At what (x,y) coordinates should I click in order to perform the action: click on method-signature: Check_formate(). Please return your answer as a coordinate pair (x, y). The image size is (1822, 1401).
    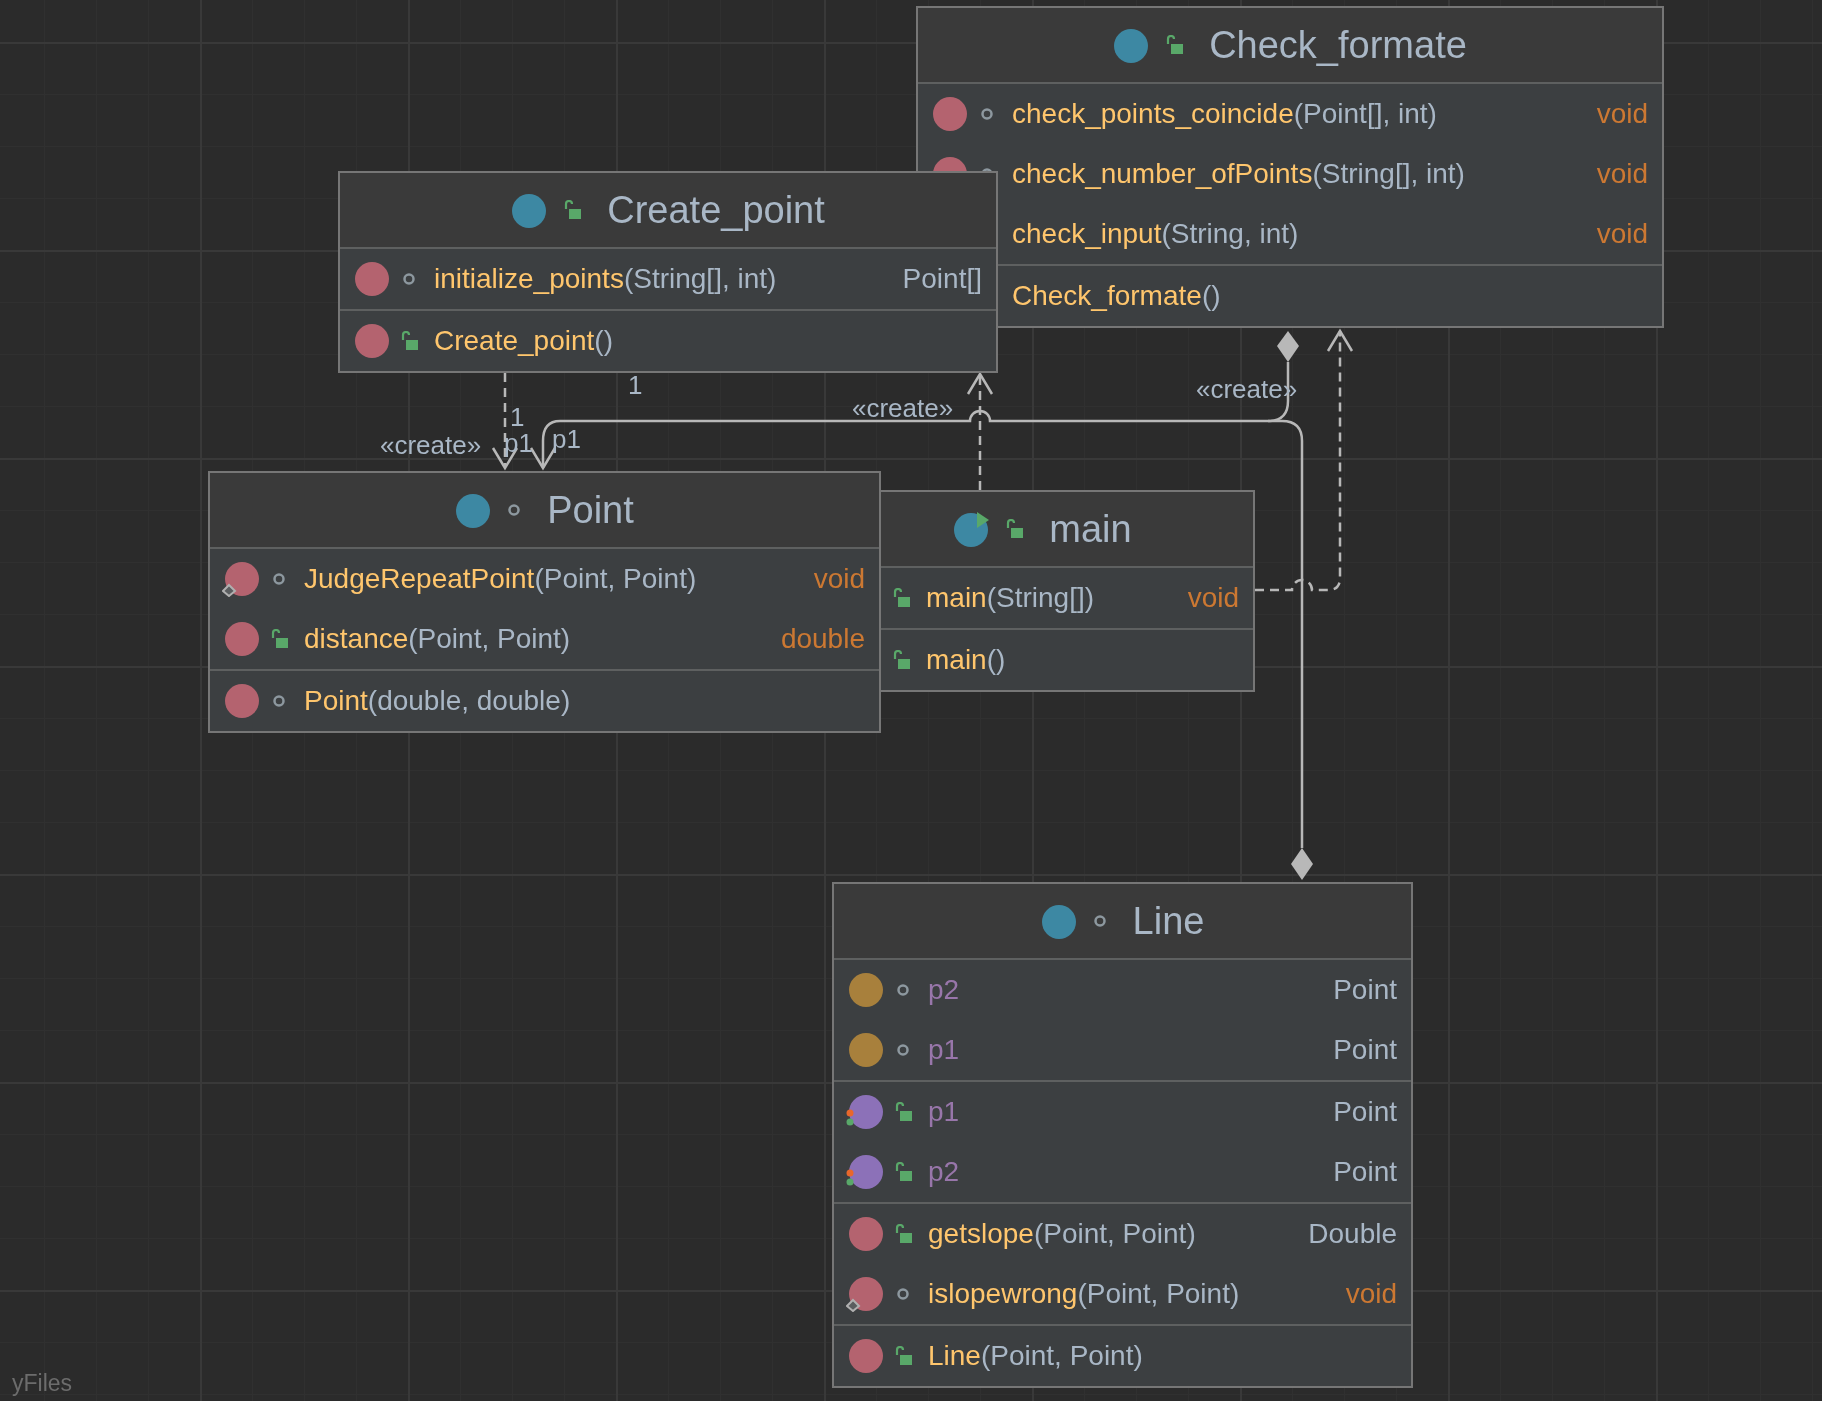
    Looking at the image, I should click on (1116, 296).